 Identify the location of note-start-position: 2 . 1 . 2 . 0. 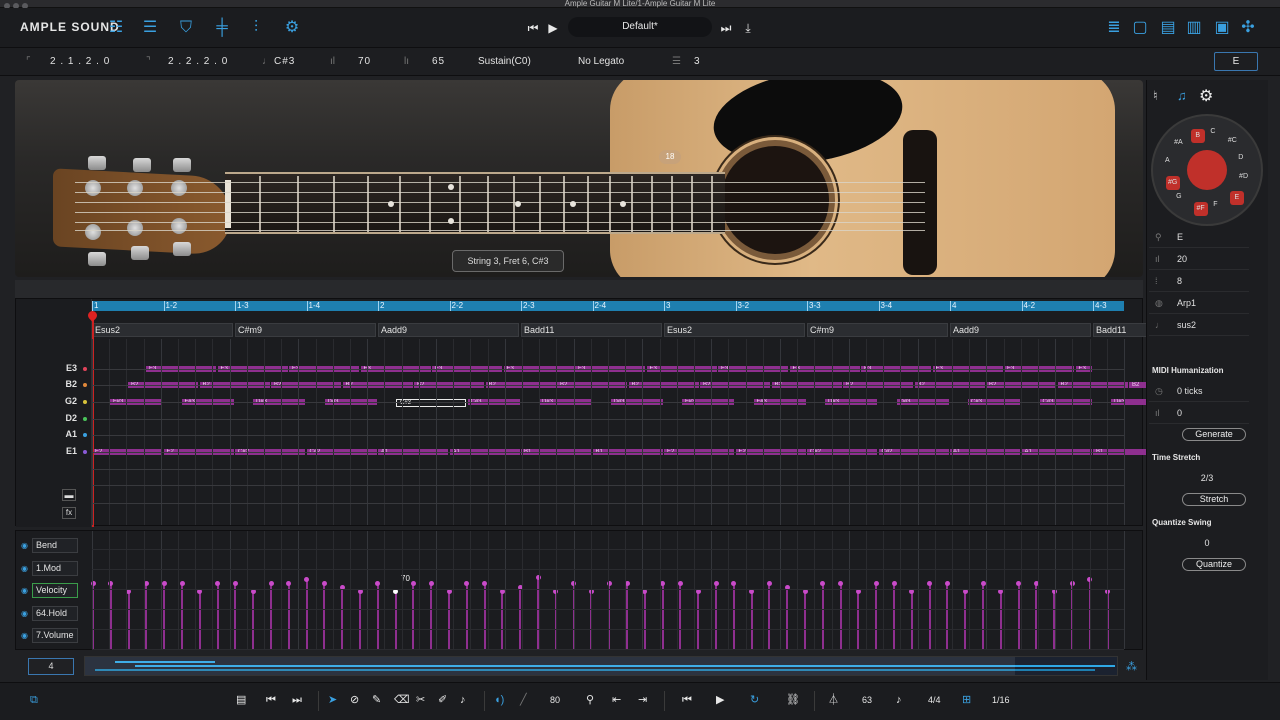
(80, 61).